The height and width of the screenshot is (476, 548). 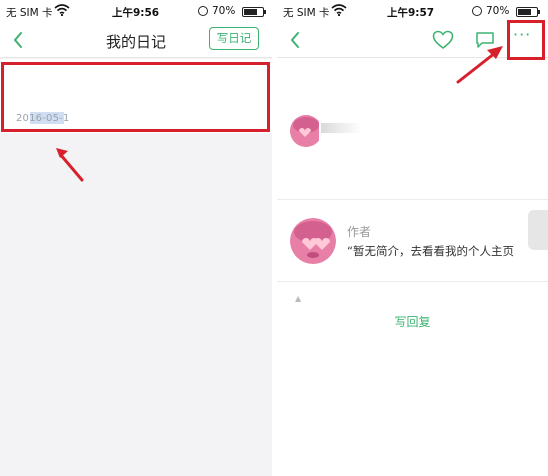 I want to click on status-bar: 无 SIM 卡 上午9:57 70%, so click(x=412, y=11).